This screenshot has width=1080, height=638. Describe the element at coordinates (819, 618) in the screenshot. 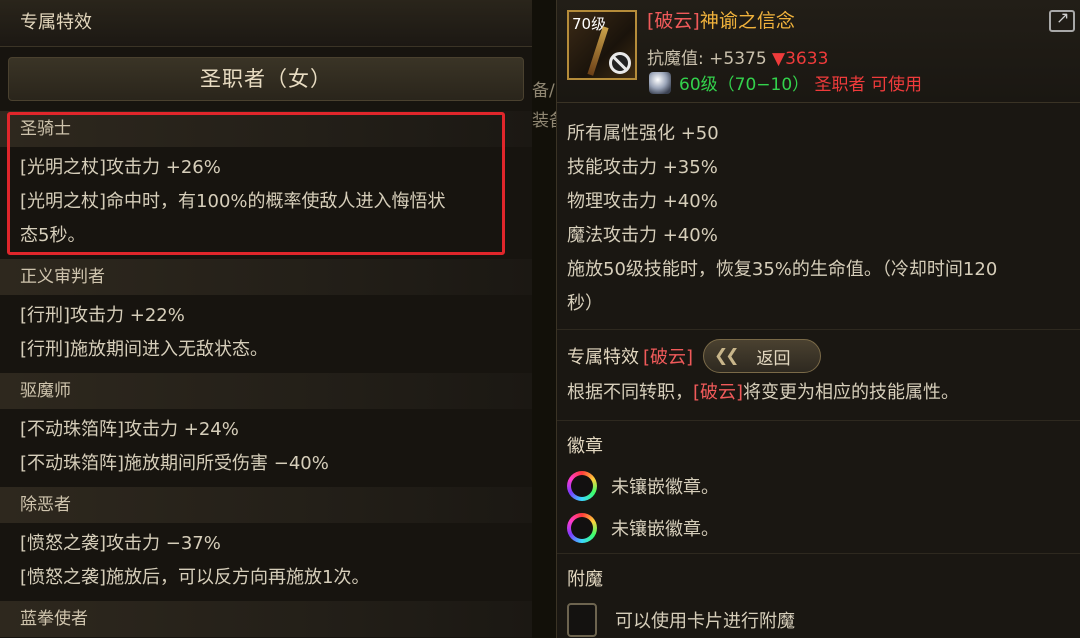

I see `enchant-slot: 可以使用卡片进行附魔` at that location.